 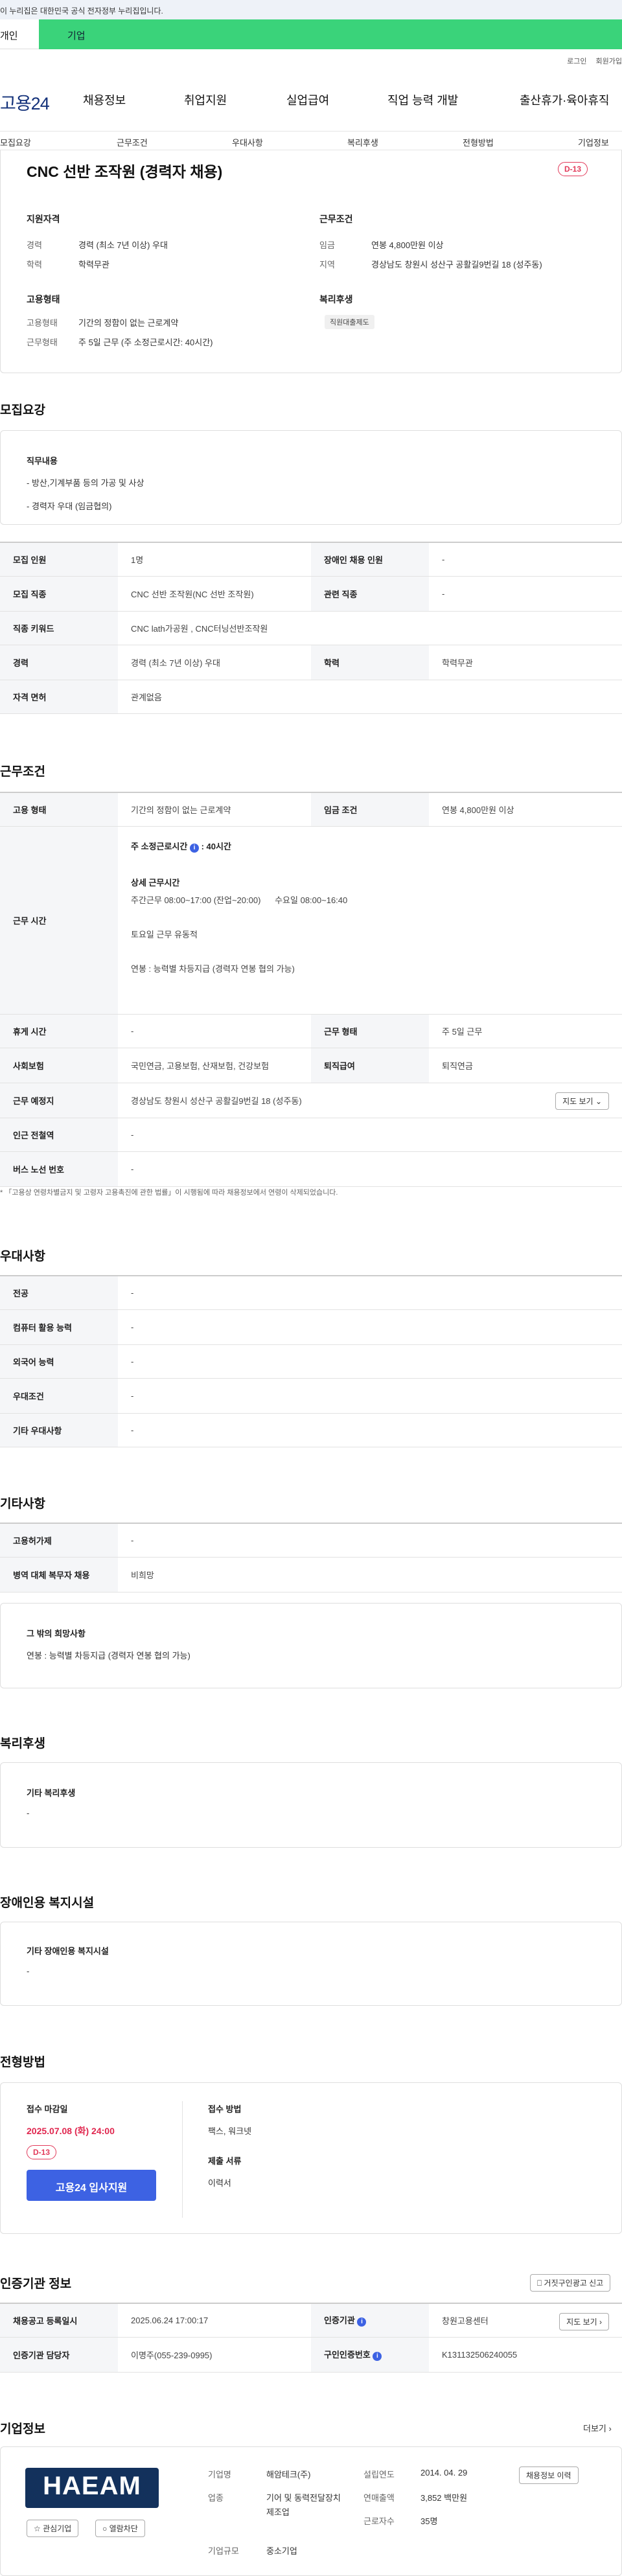 What do you see at coordinates (59, 1169) in the screenshot?
I see `table-header: 버스 노선 번호` at bounding box center [59, 1169].